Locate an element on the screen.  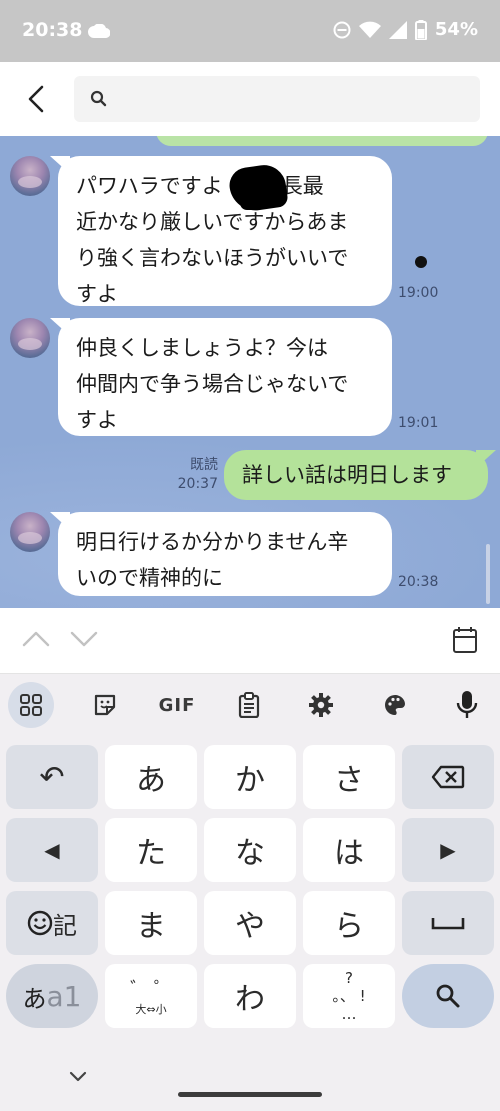
chat-header is located at coordinates (250, 99).